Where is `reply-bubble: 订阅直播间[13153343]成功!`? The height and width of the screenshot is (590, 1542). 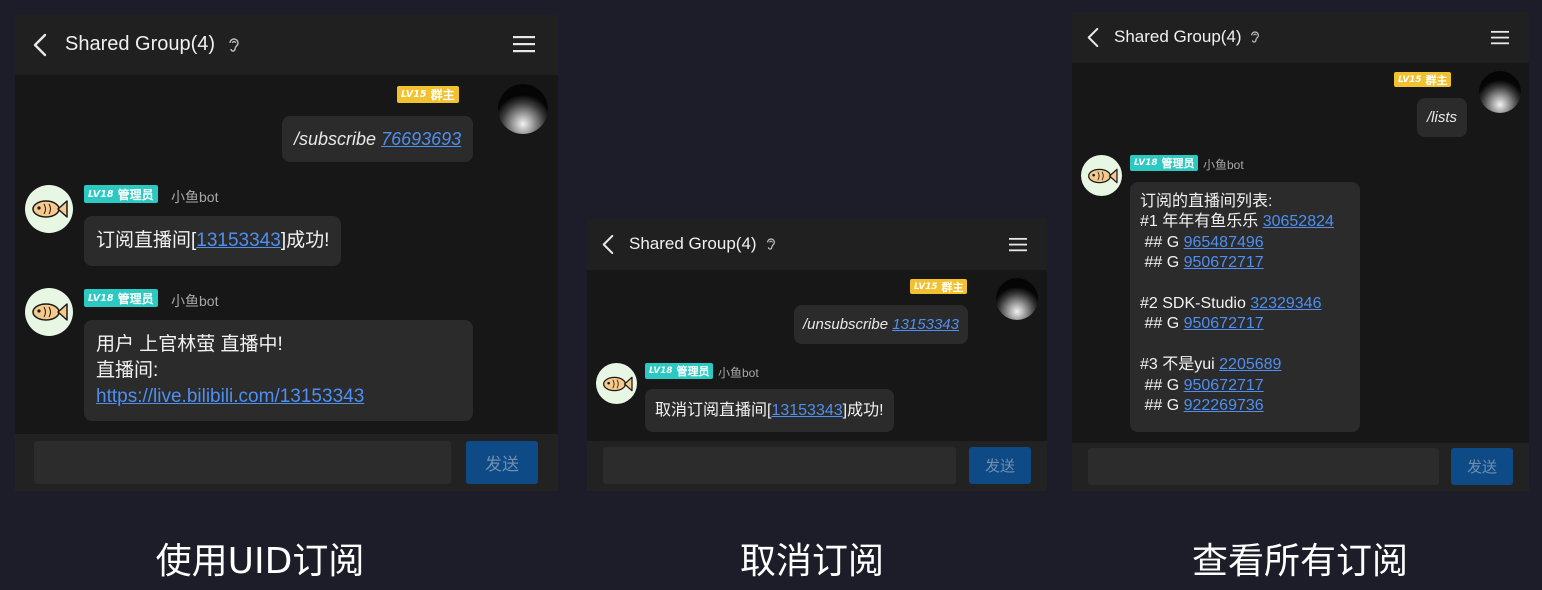 reply-bubble: 订阅直播间[13153343]成功! is located at coordinates (213, 241).